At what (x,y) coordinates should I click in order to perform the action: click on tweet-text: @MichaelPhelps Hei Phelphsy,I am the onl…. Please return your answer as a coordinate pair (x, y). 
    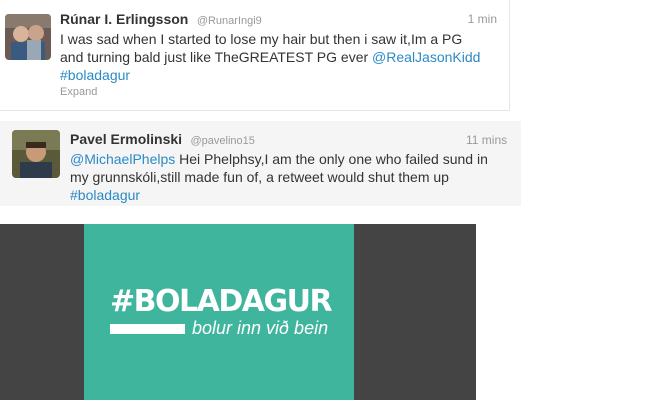
    Looking at the image, I should click on (279, 177).